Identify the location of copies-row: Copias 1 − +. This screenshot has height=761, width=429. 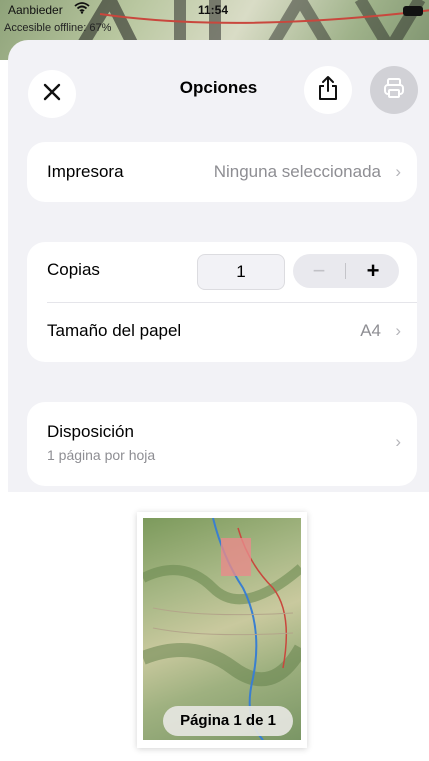
(222, 272).